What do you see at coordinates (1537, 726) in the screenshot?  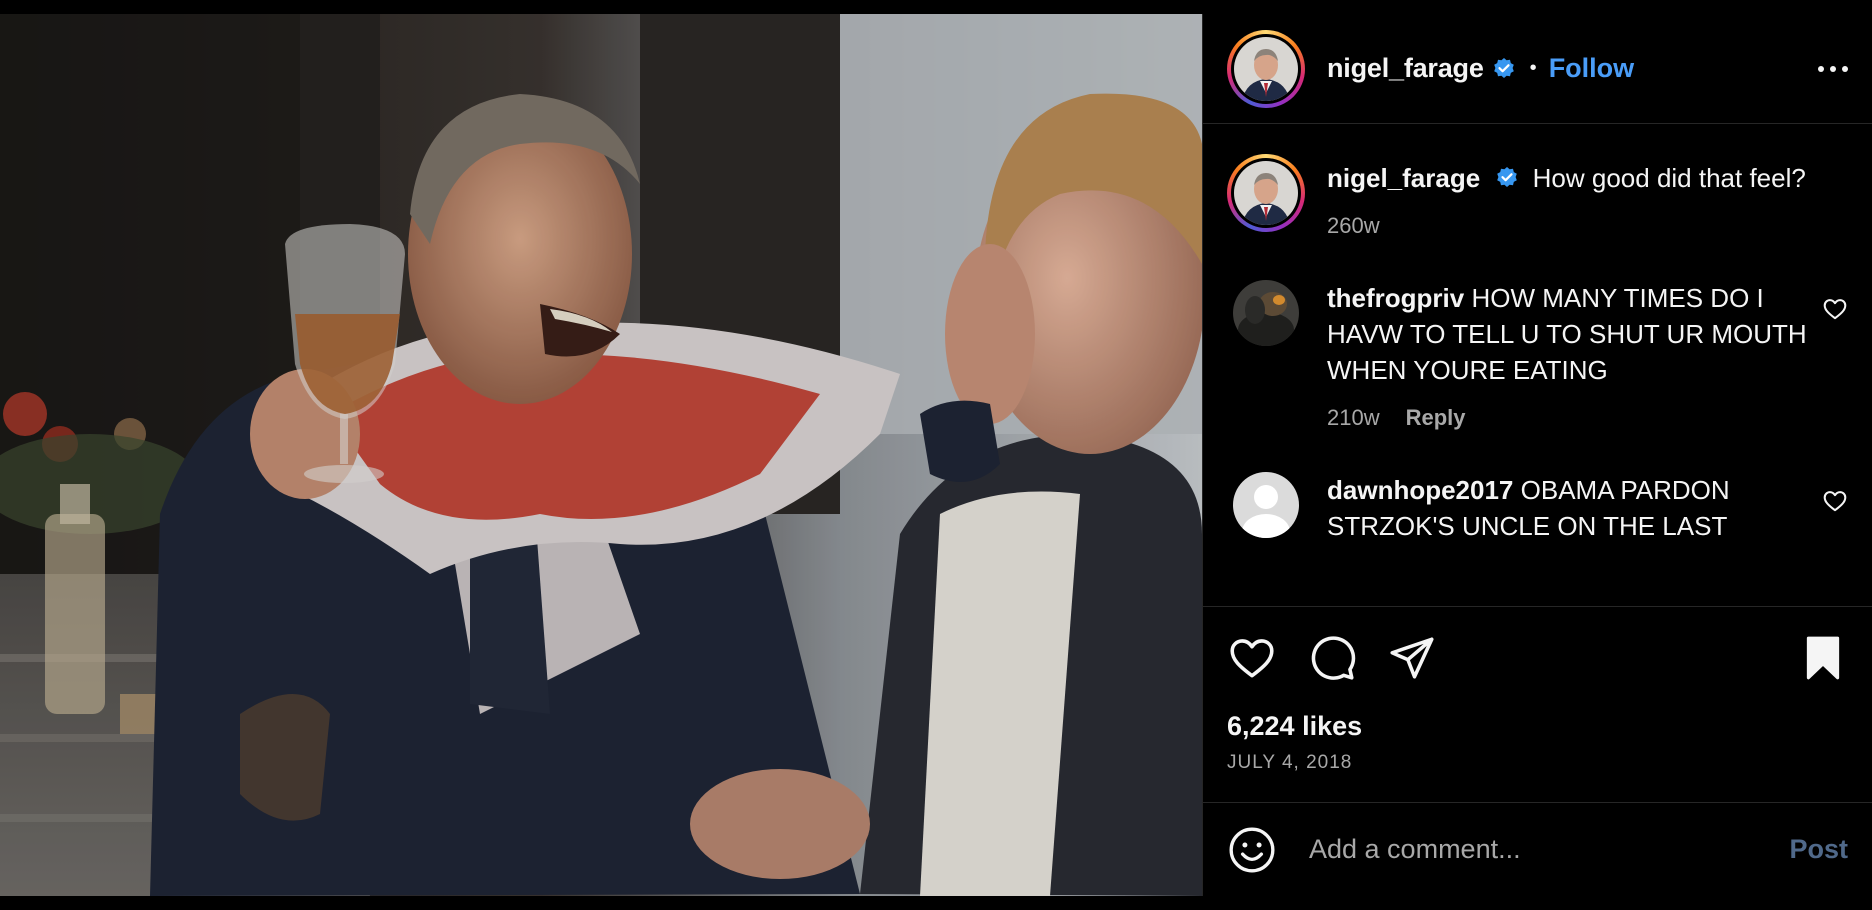 I see `likes-count: 6,224 likes` at bounding box center [1537, 726].